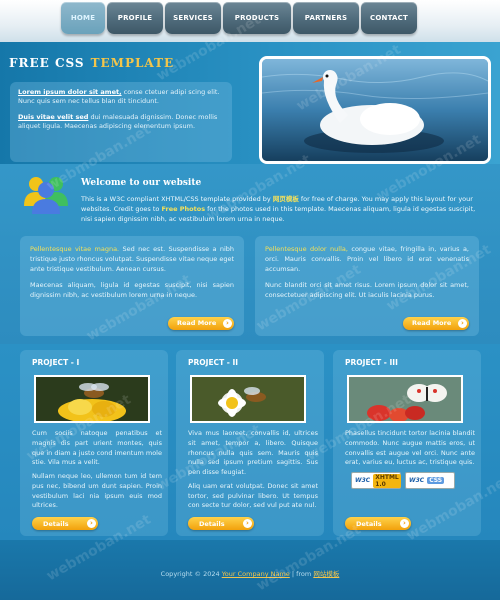 The width and height of the screenshot is (500, 600). I want to click on xhtml-badge-label: XHTML 1.0, so click(387, 480).